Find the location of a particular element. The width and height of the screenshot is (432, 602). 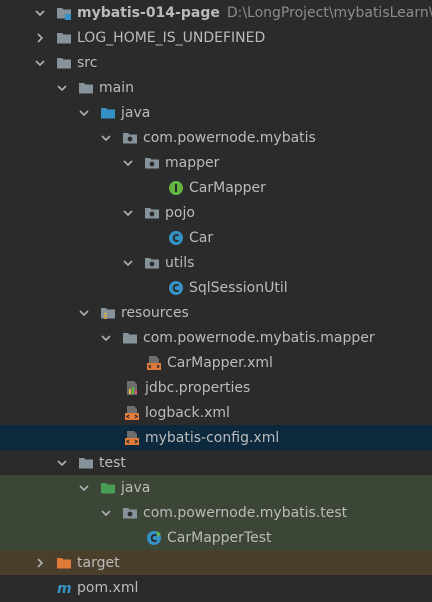

tree-row-test: test is located at coordinates (216, 462).